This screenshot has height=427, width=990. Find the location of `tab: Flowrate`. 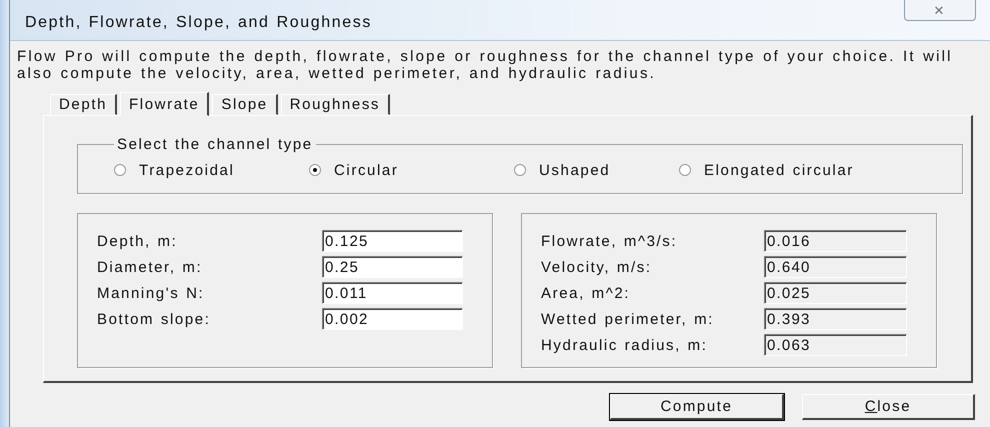

tab: Flowrate is located at coordinates (165, 104).